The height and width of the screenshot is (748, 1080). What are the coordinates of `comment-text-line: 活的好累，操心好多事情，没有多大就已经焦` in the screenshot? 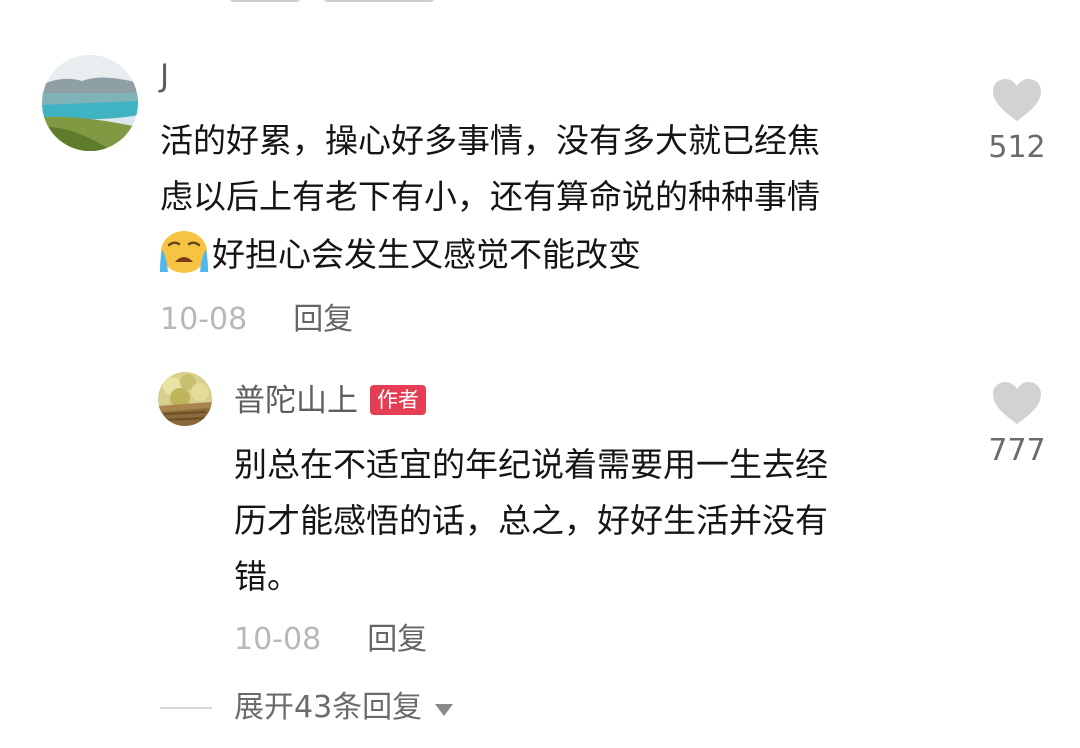 It's located at (490, 140).